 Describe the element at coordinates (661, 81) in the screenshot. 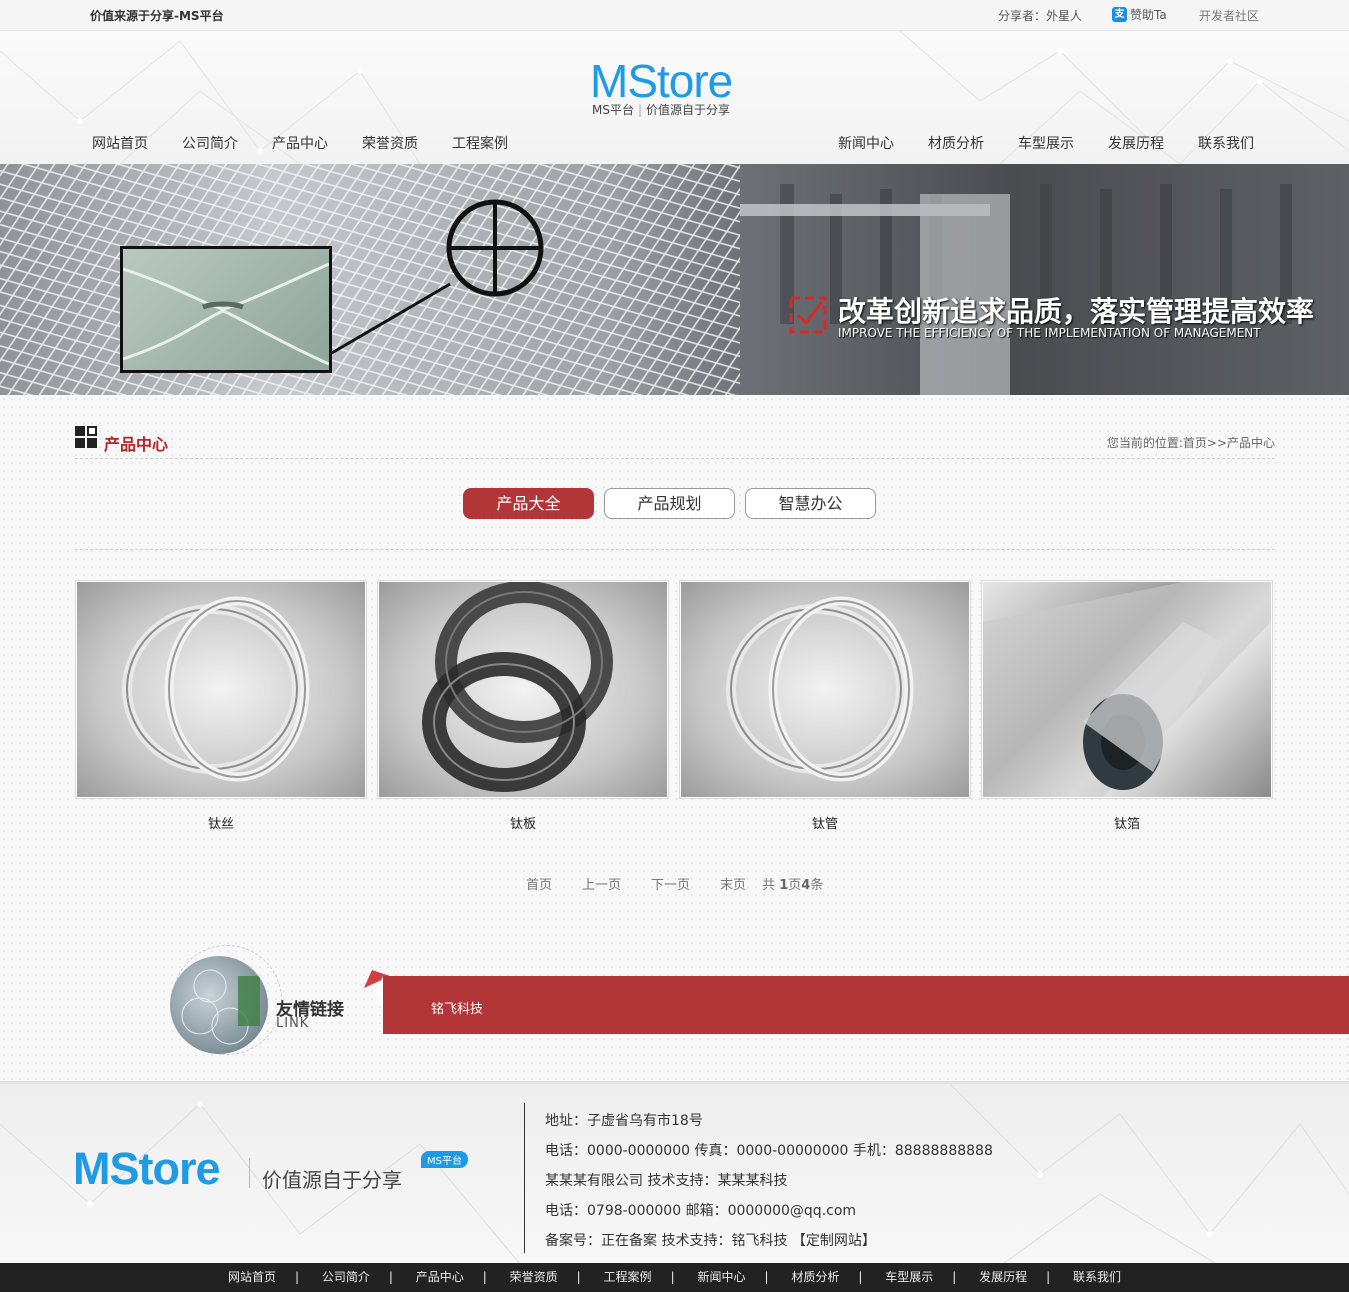

I see `logo: MStore` at that location.